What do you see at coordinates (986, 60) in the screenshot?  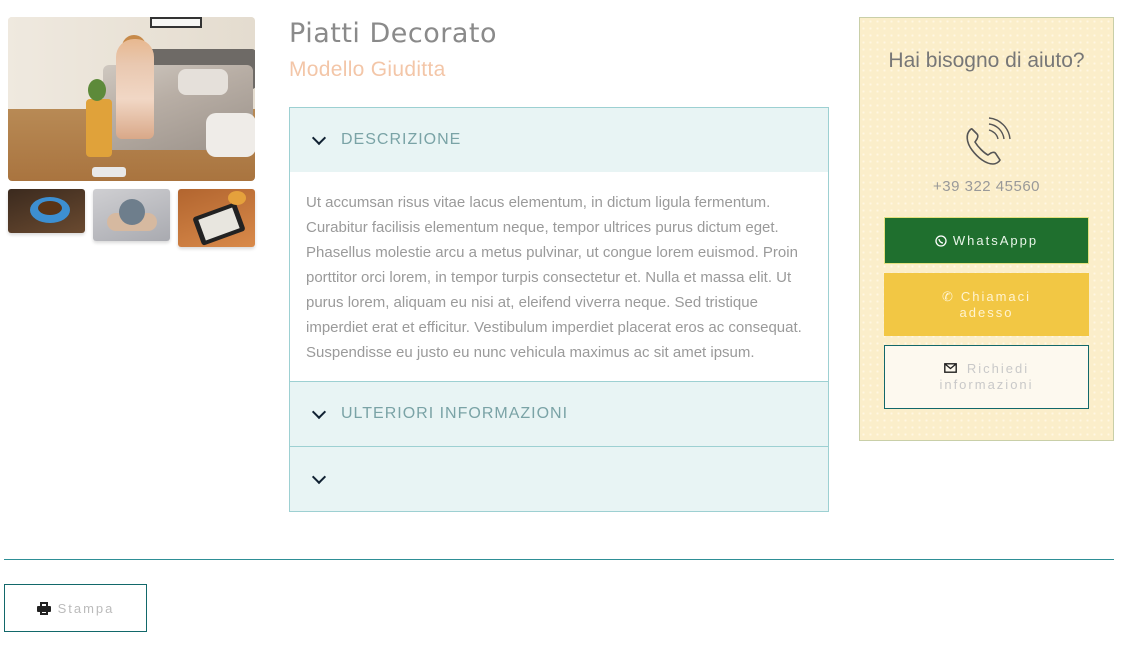 I see `help-title: Hai bisogno di aiuto?` at bounding box center [986, 60].